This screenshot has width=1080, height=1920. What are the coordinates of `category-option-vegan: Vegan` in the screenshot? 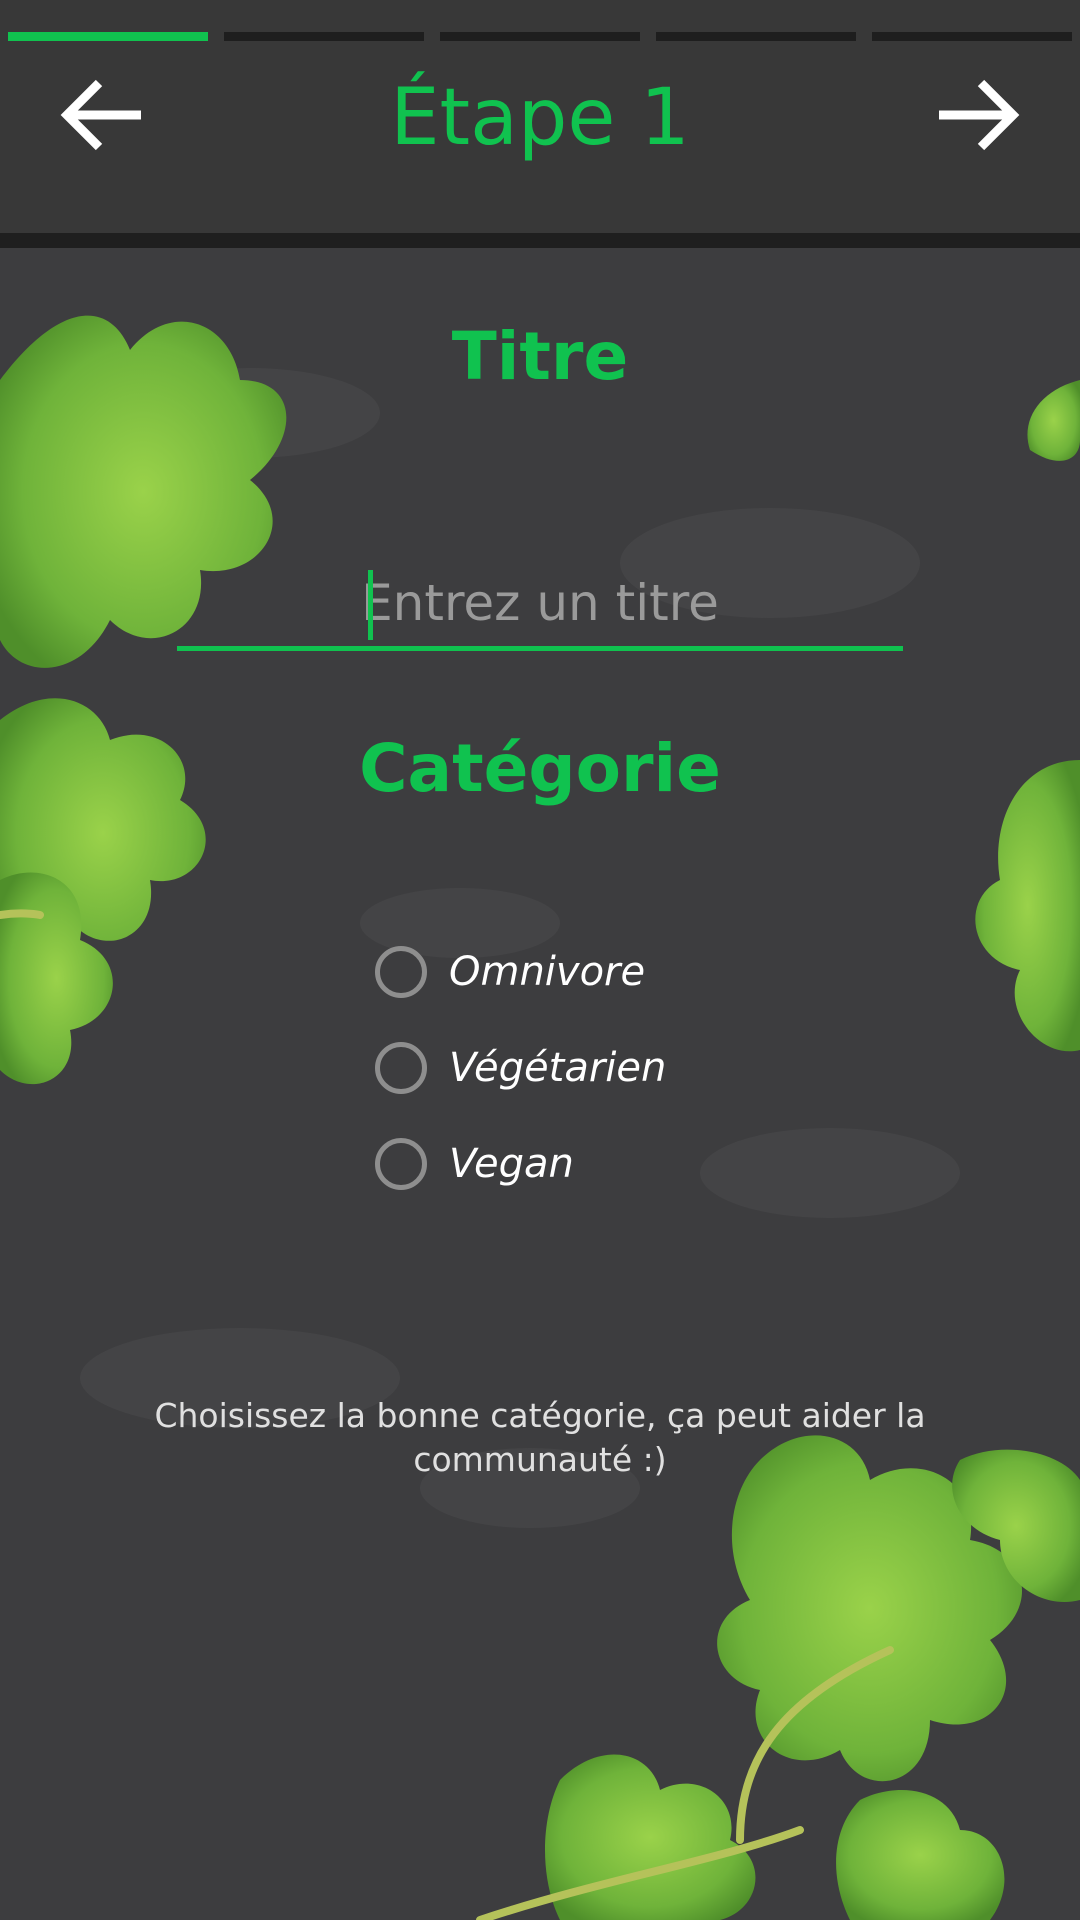 It's located at (474, 1164).